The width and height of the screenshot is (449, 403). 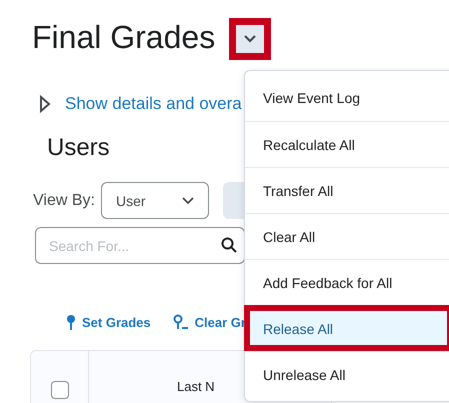 I want to click on pin-minus-icon, so click(x=180, y=322).